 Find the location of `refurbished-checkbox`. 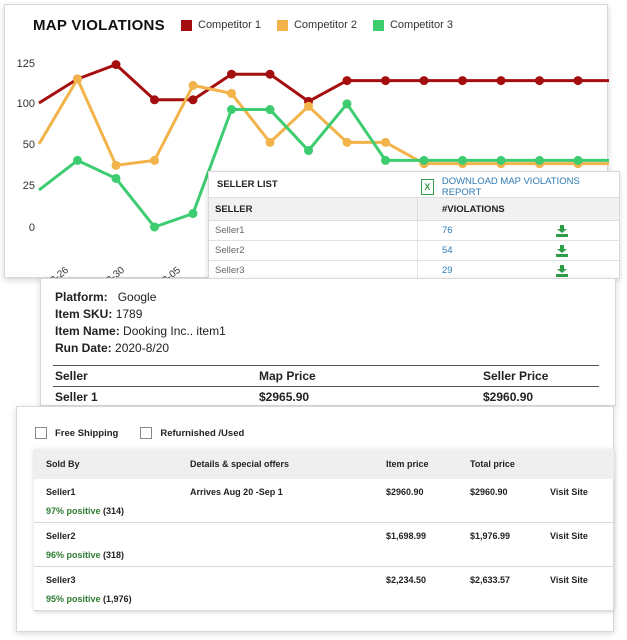

refurbished-checkbox is located at coordinates (146, 433).